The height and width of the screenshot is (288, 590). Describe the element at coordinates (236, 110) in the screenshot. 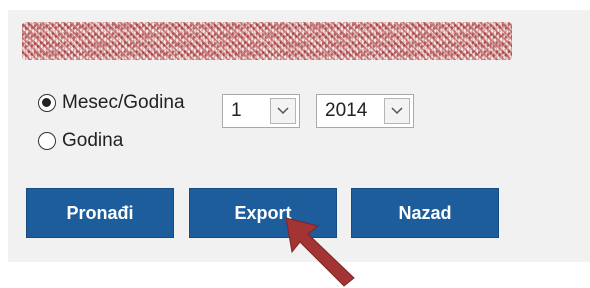

I see `month-select-value: 1` at that location.